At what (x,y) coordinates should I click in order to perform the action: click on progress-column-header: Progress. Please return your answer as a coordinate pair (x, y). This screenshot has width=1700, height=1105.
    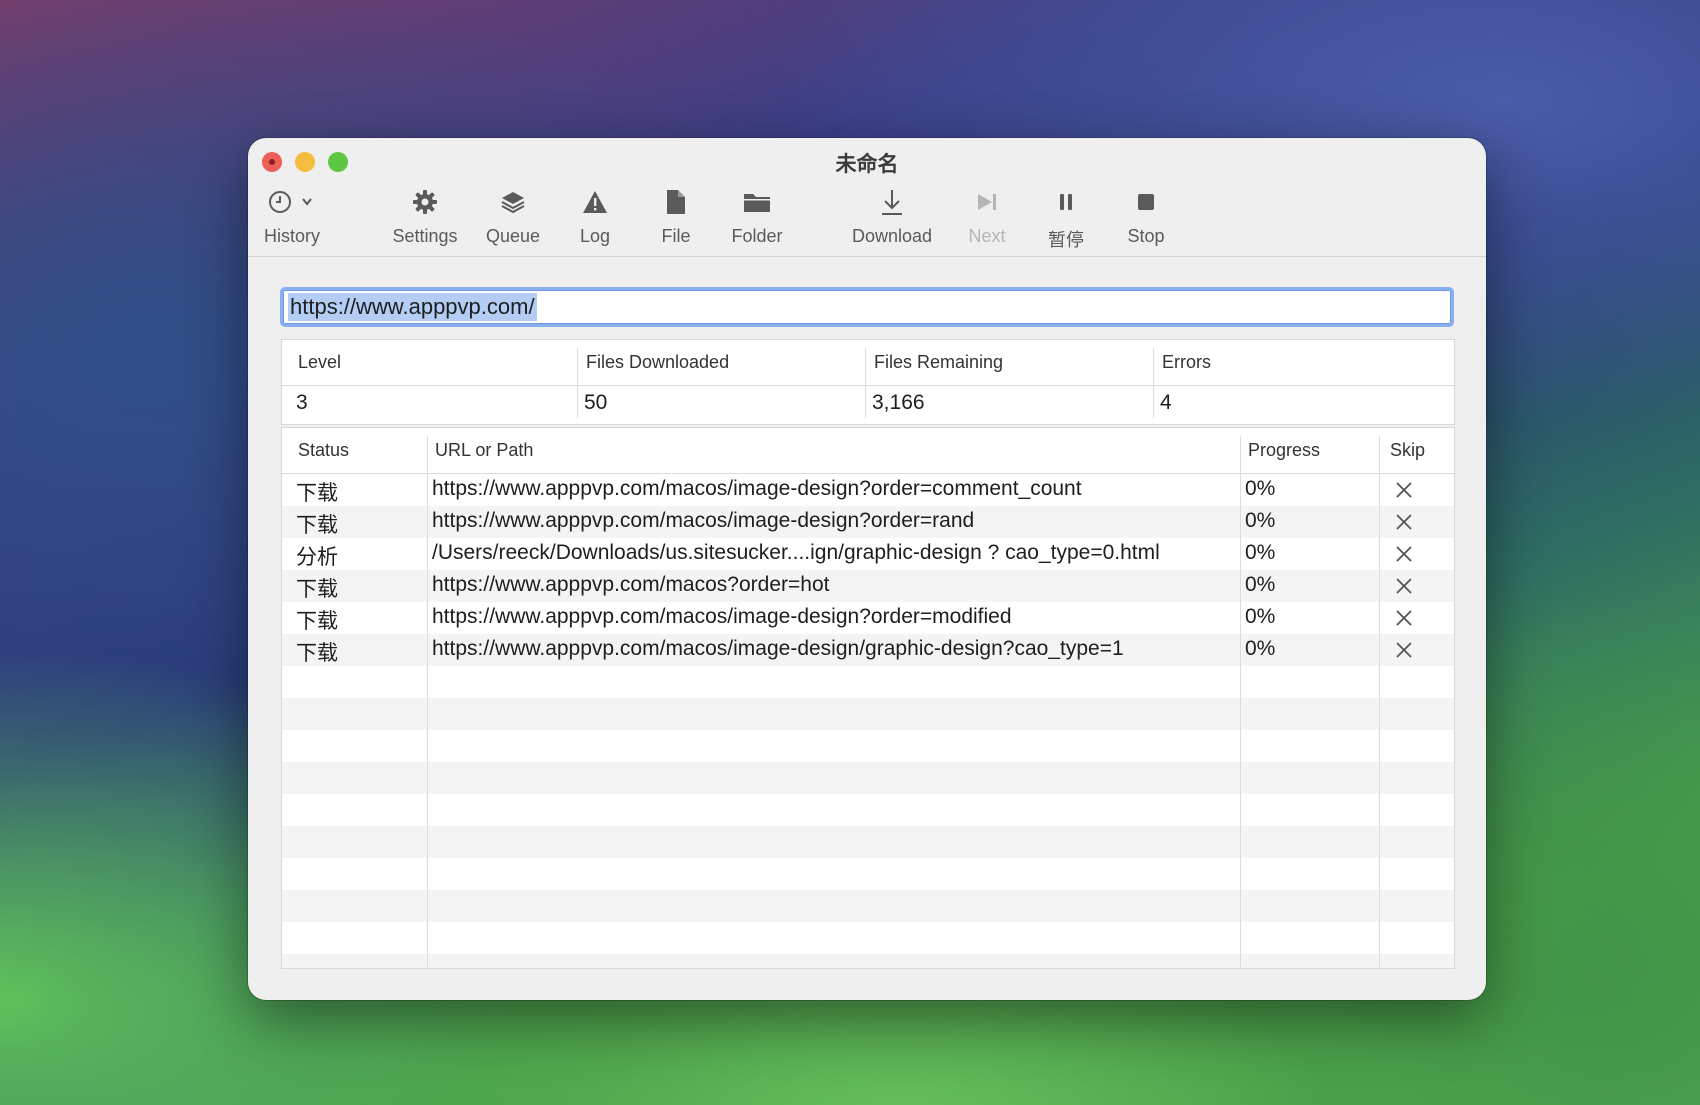
    Looking at the image, I should click on (1284, 450).